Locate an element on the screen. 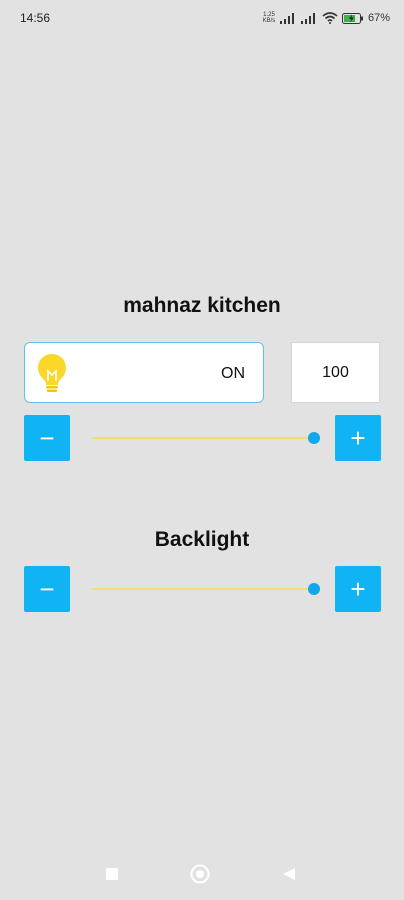  status-time: 14:56 is located at coordinates (35, 18).